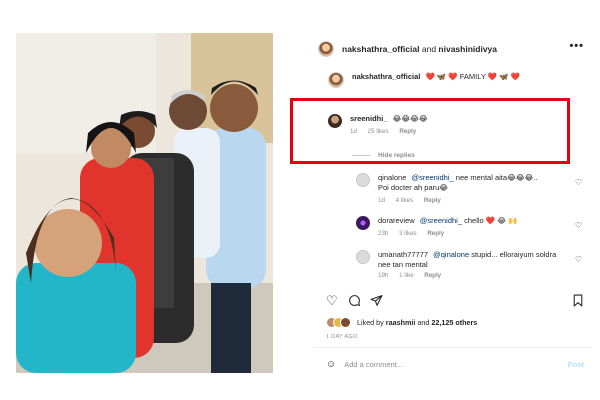  Describe the element at coordinates (326, 49) in the screenshot. I see `owner-avatar` at that location.